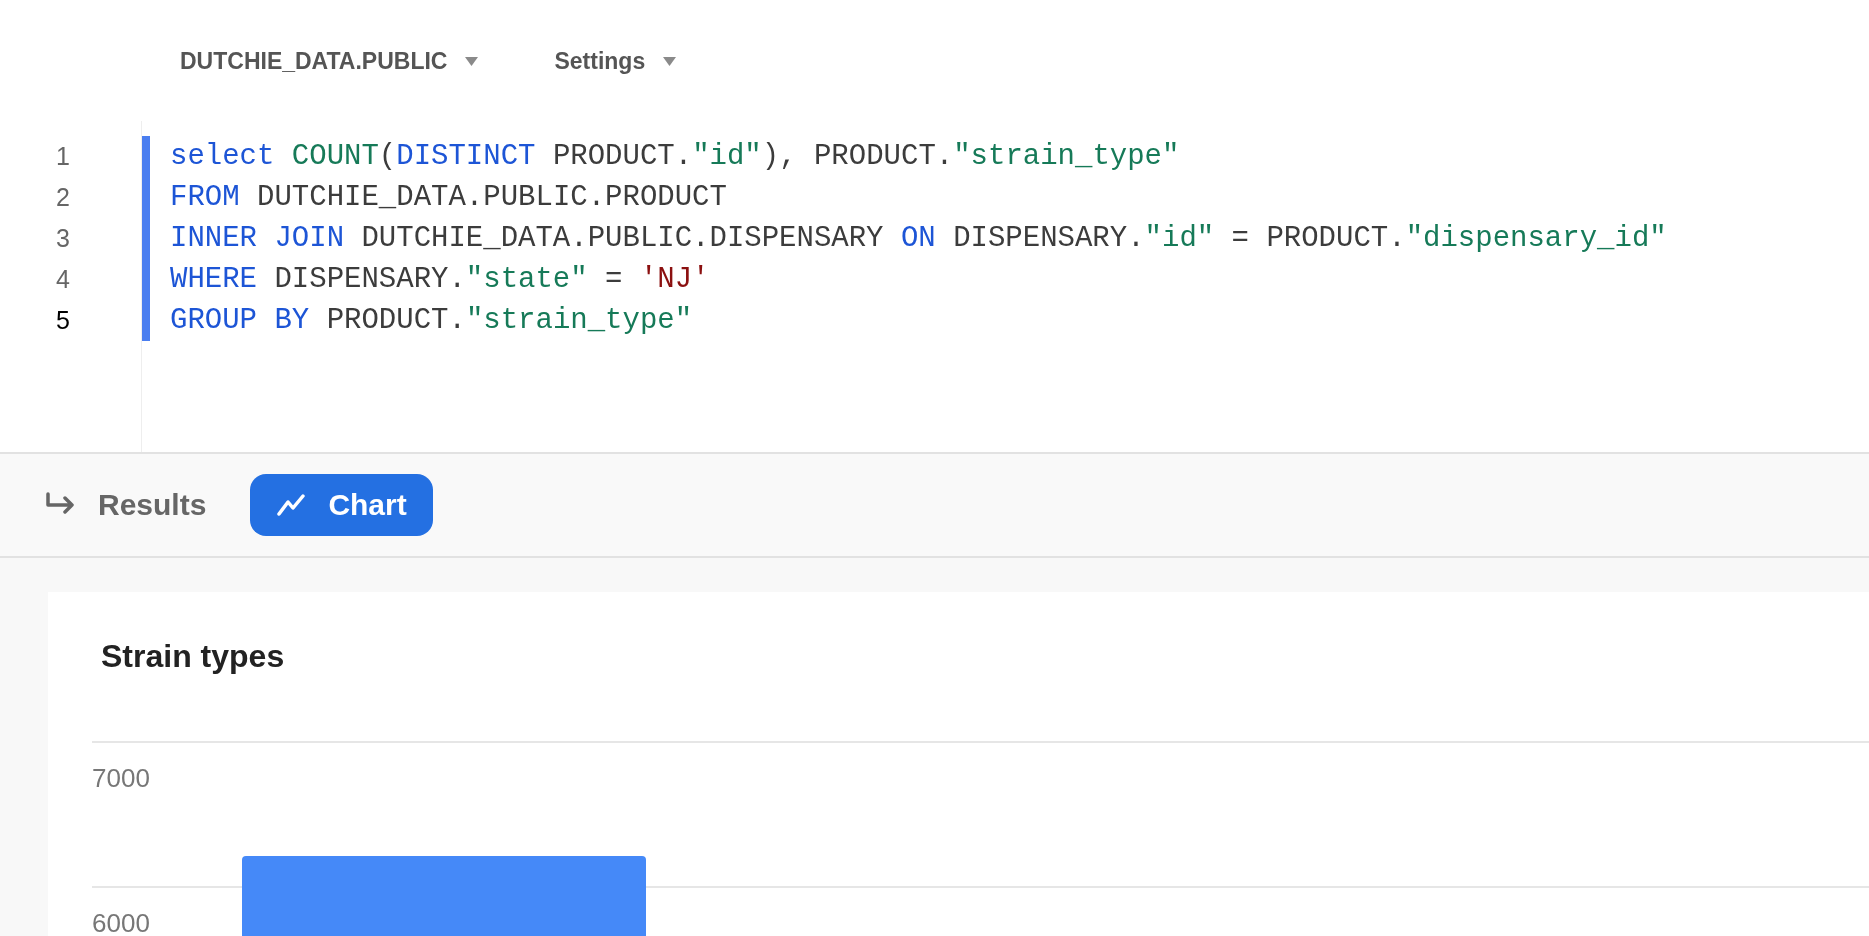 The width and height of the screenshot is (1869, 936). Describe the element at coordinates (291, 504) in the screenshot. I see `line-chart-icon` at that location.